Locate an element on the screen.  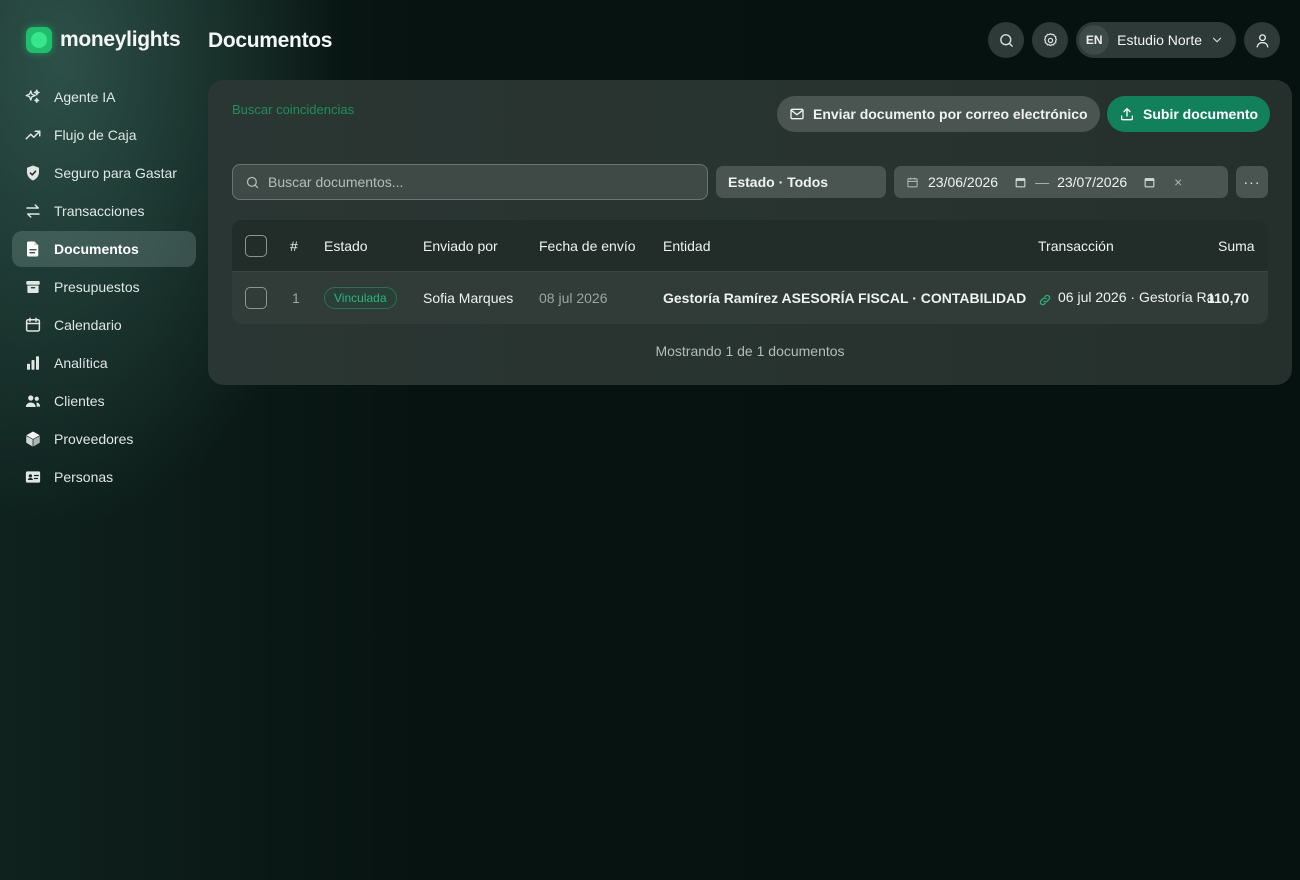
more-options-button: ··· is located at coordinates (1252, 182).